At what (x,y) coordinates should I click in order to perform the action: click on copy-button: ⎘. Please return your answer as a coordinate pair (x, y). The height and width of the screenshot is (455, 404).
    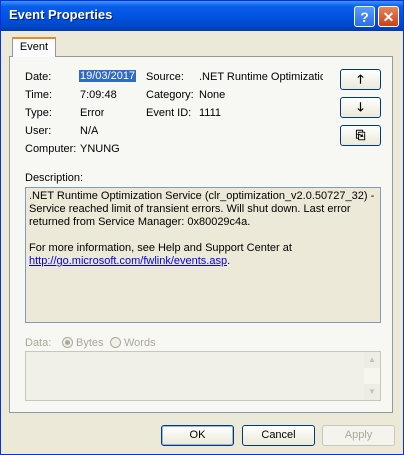
    Looking at the image, I should click on (360, 135).